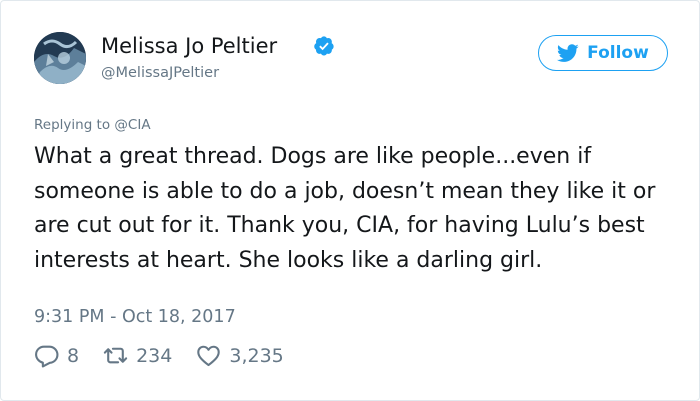 The image size is (700, 401). I want to click on follow-button: Follow, so click(603, 53).